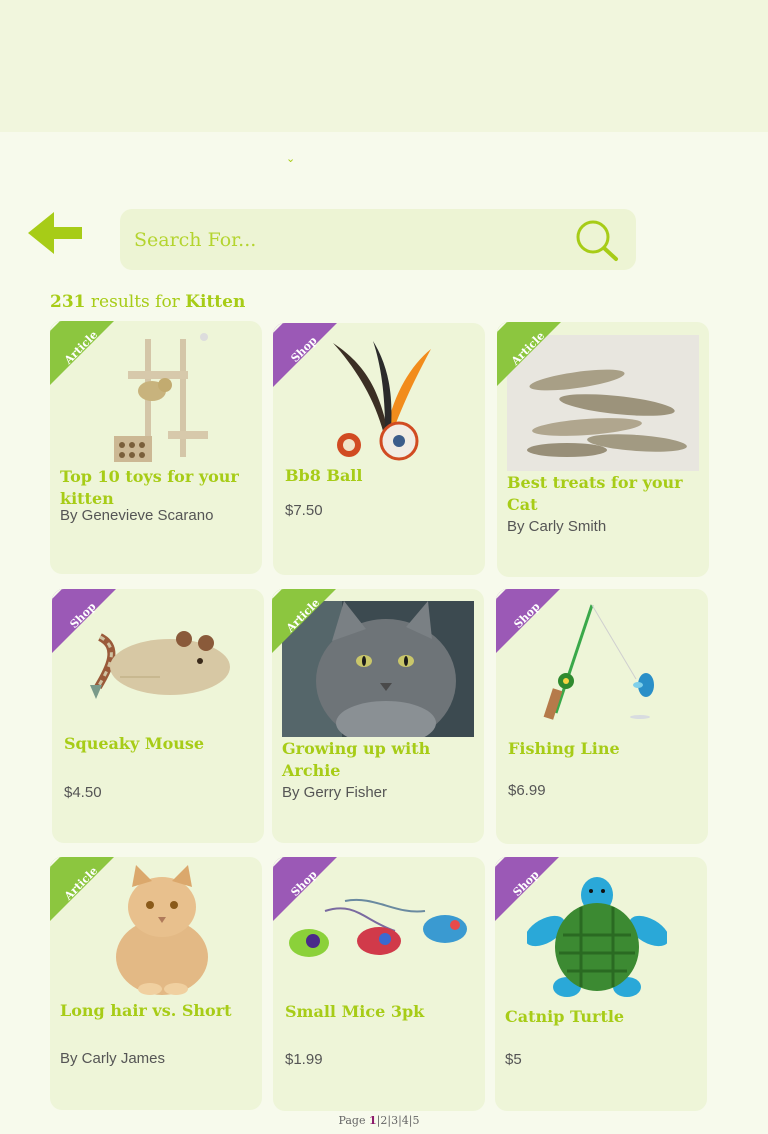 Image resolution: width=768 pixels, height=1134 pixels. I want to click on card-title-line: Growing up with, so click(356, 748).